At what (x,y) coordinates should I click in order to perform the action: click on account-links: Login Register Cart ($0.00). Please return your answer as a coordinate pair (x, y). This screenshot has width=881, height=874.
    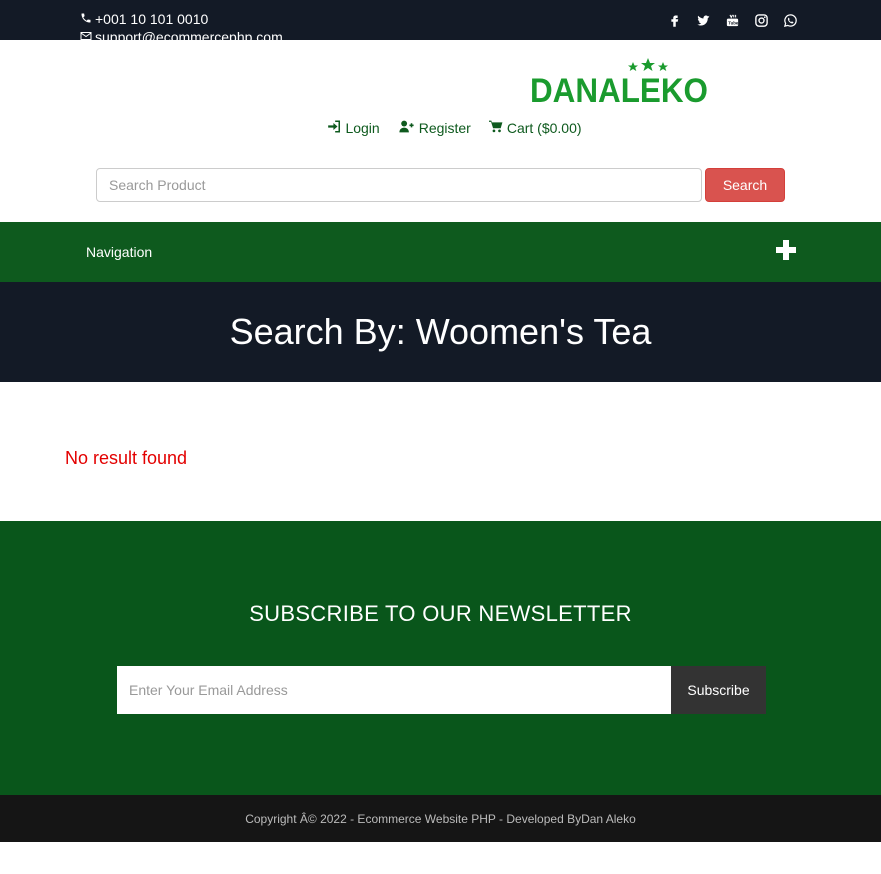
    Looking at the image, I should click on (440, 128).